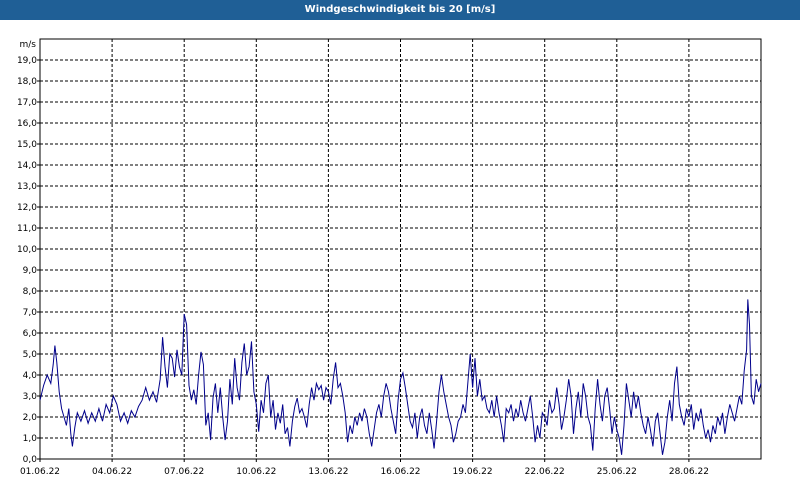  Describe the element at coordinates (689, 472) in the screenshot. I see `x-tick-label: 28.06.22` at that location.